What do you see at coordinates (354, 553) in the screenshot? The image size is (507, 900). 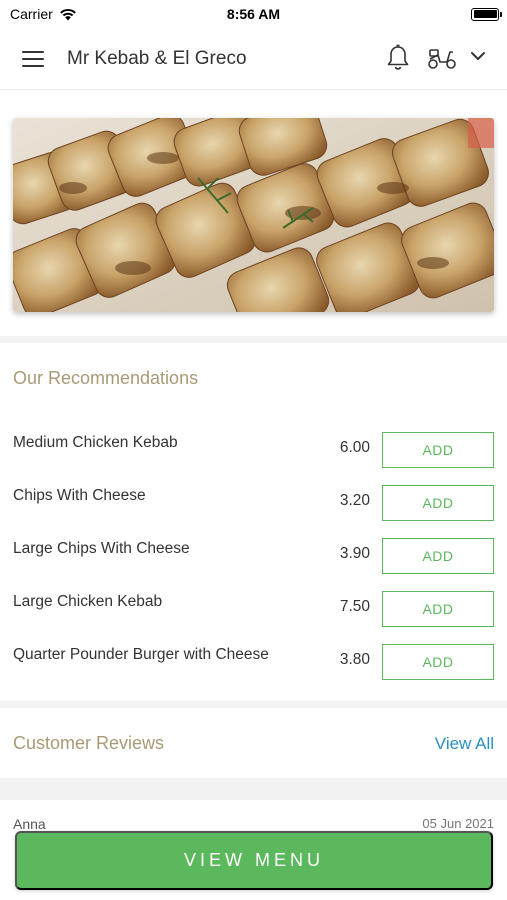 I see `item-price: 3.90` at bounding box center [354, 553].